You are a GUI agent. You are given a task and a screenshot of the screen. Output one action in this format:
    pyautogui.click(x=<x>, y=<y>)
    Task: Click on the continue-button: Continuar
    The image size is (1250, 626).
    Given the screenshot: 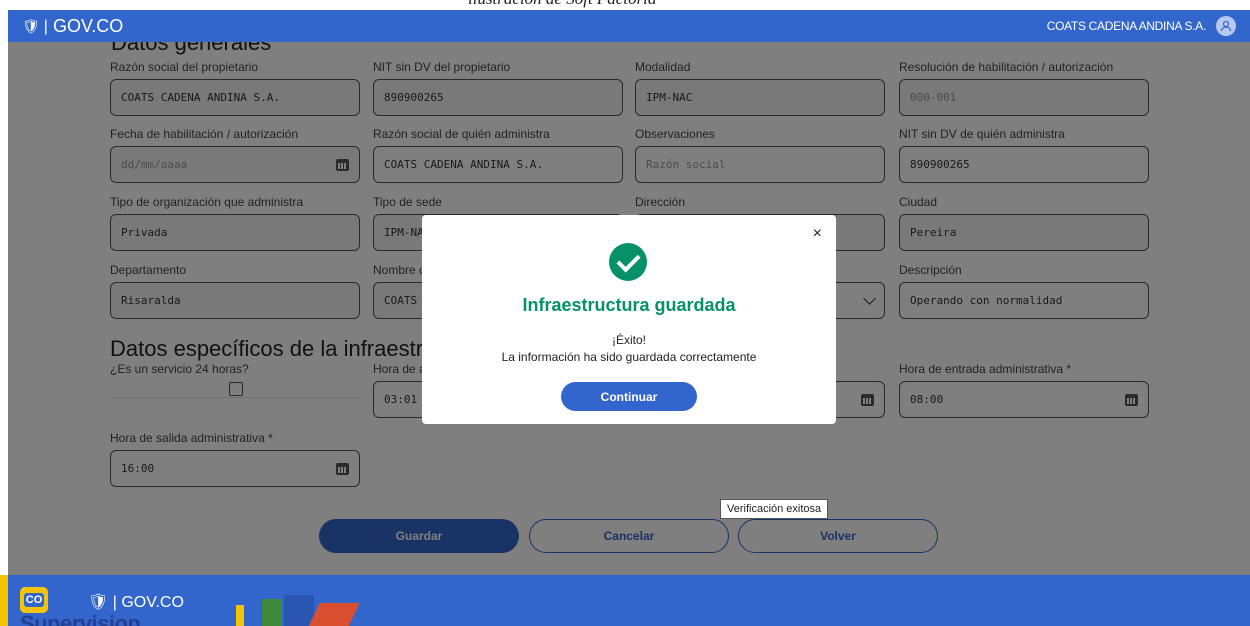 What is the action you would take?
    pyautogui.click(x=629, y=396)
    